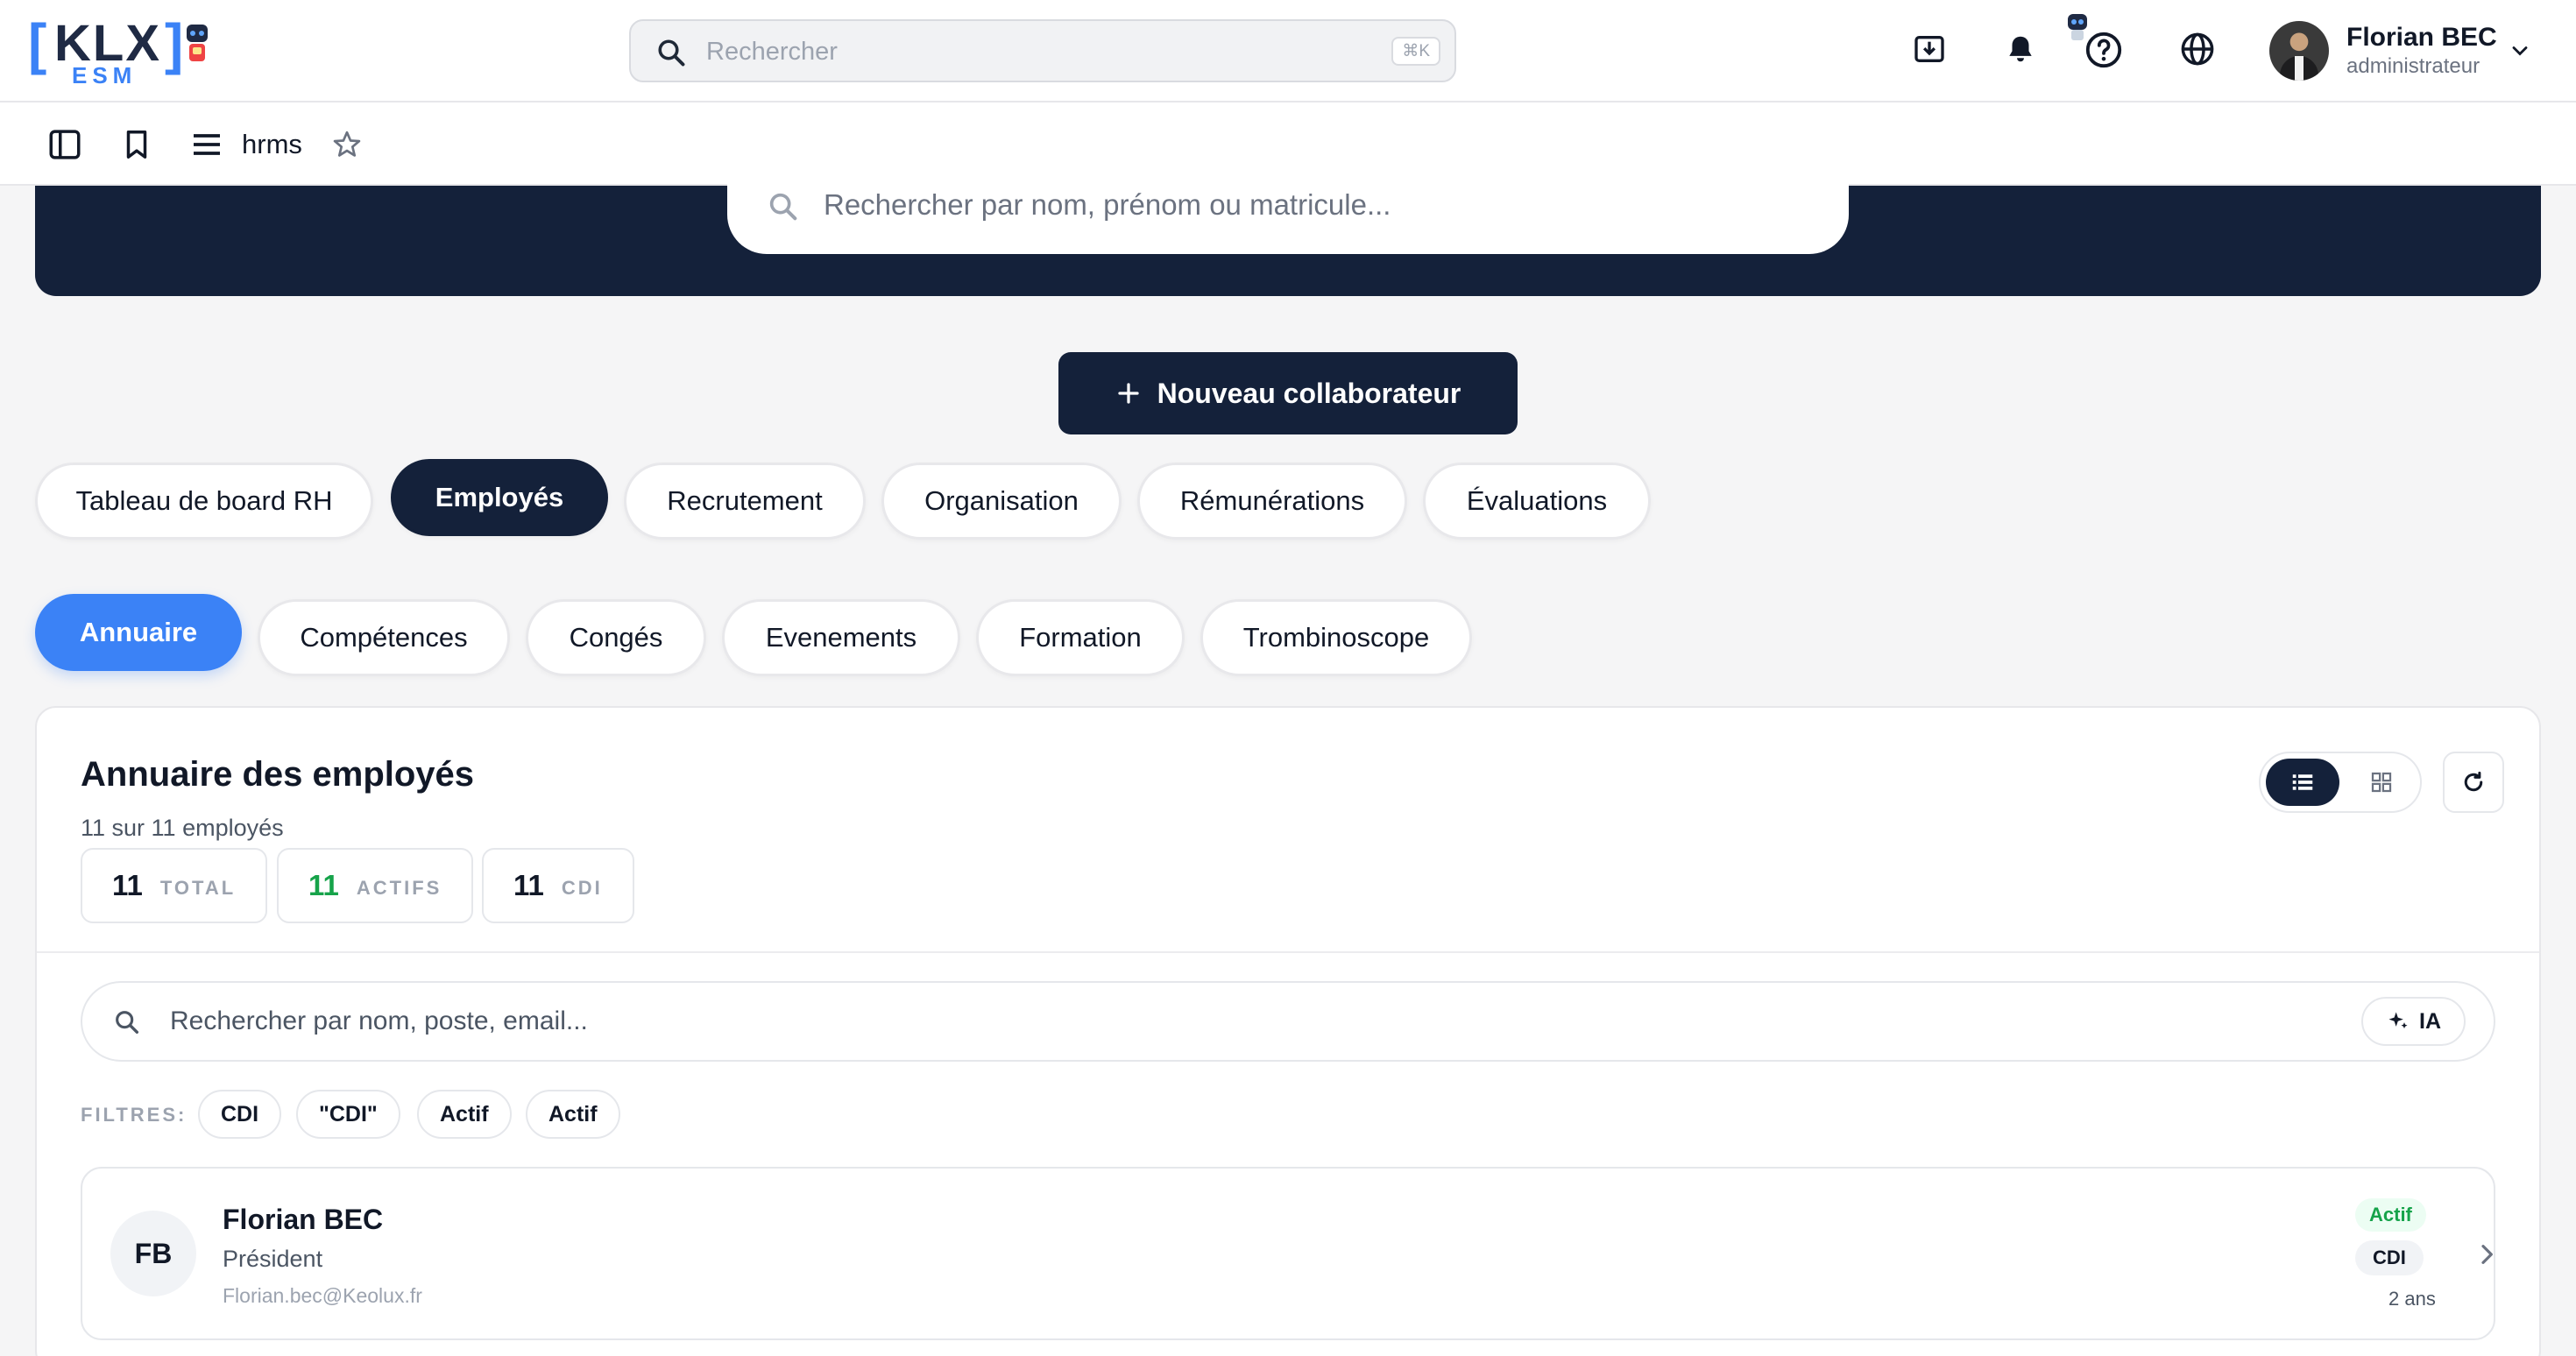 The width and height of the screenshot is (2576, 1356). Describe the element at coordinates (1309, 393) in the screenshot. I see `new-collaborator-label: Nouveau collaborateur` at that location.